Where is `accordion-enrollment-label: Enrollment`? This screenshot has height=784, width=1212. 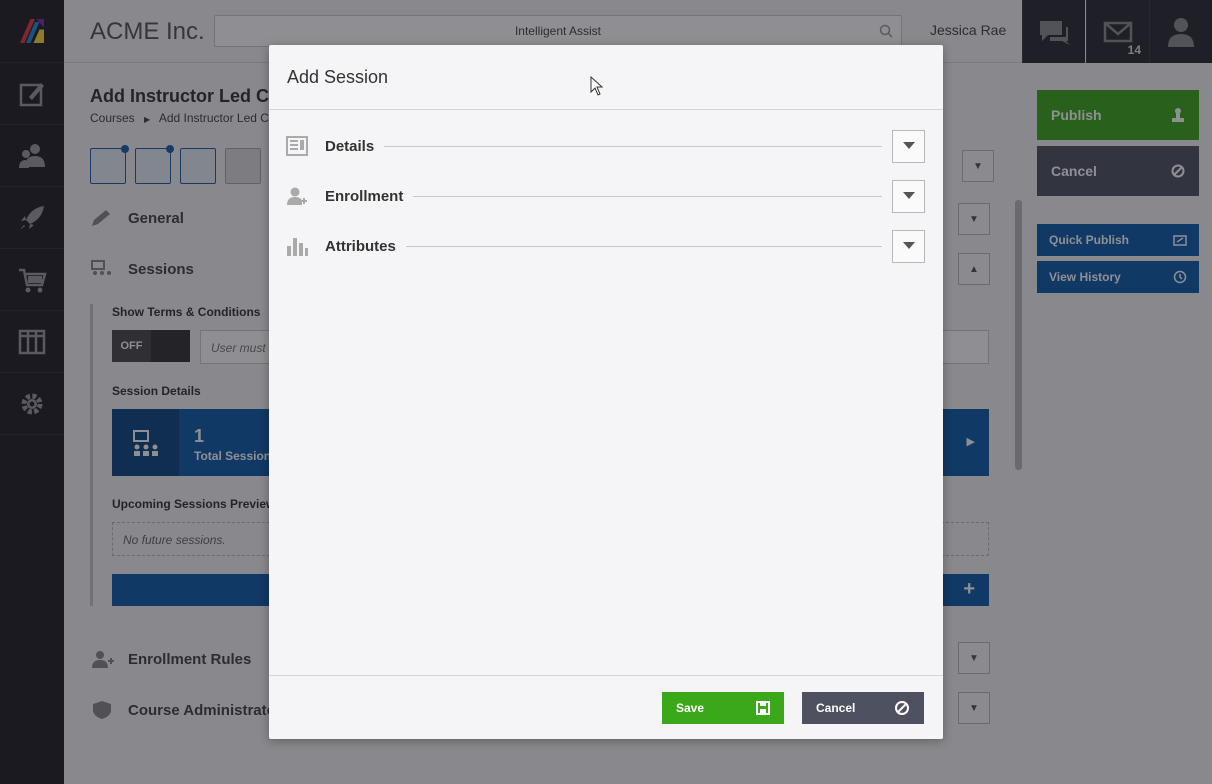
accordion-enrollment-label: Enrollment is located at coordinates (364, 196).